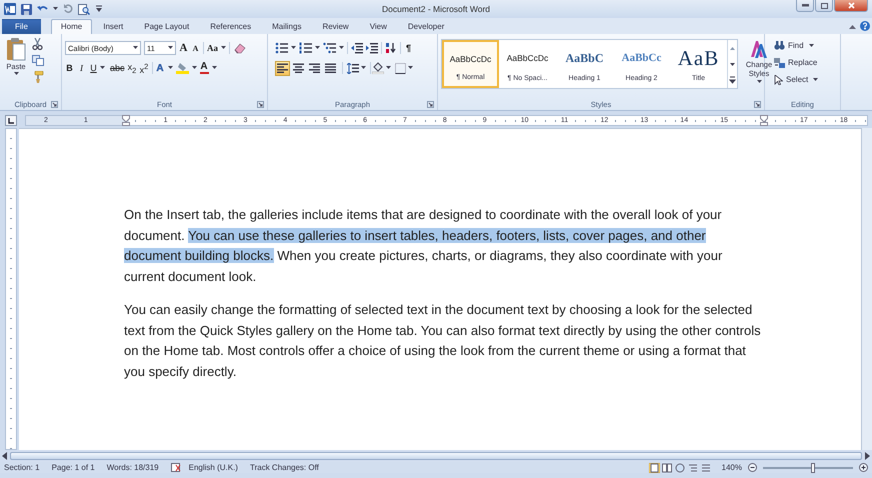 This screenshot has width=872, height=478. Describe the element at coordinates (10, 9) in the screenshot. I see `word-logo-icon` at that location.